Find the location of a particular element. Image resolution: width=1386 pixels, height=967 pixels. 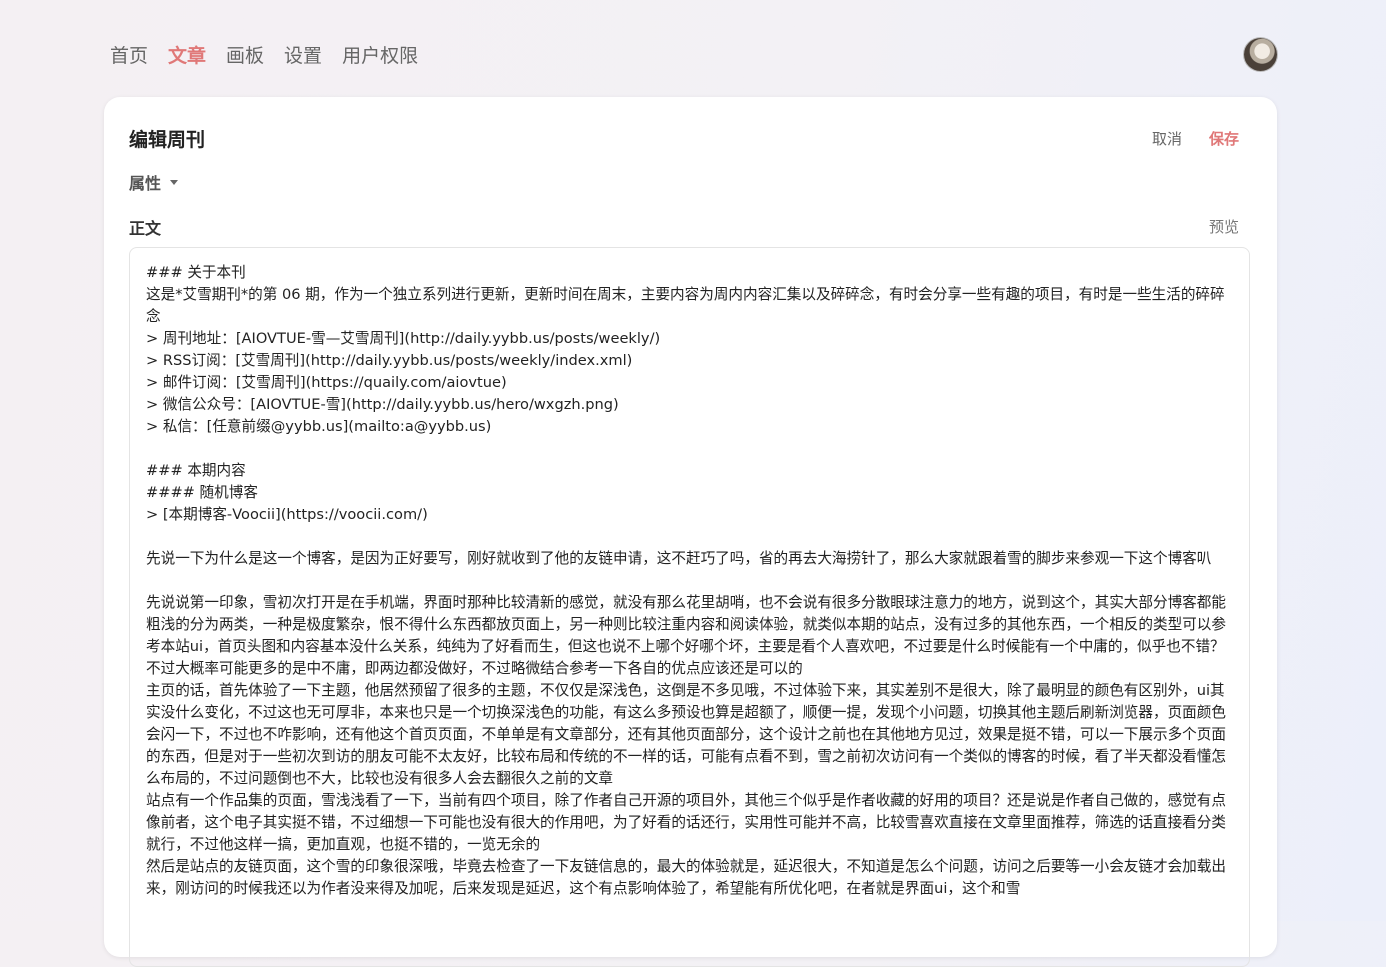

caret-down-icon is located at coordinates (174, 182).